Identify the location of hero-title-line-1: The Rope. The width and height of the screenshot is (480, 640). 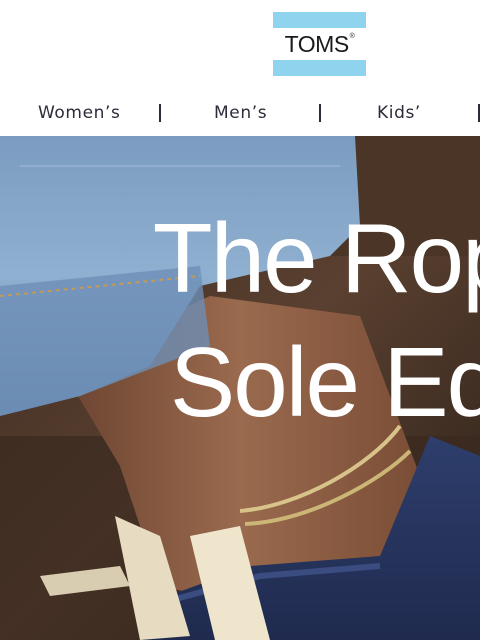
(316, 258).